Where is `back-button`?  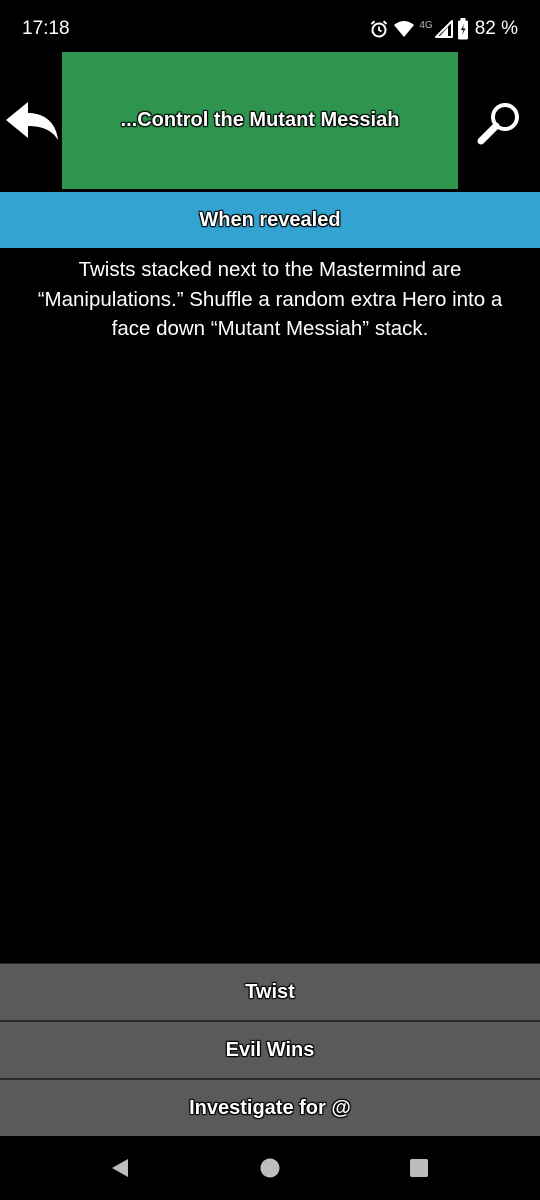
back-button is located at coordinates (32, 122).